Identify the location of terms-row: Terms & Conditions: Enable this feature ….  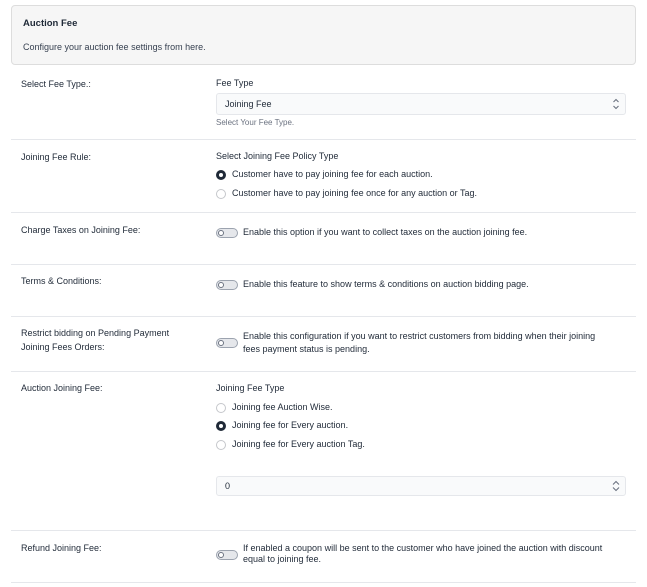
(323, 291).